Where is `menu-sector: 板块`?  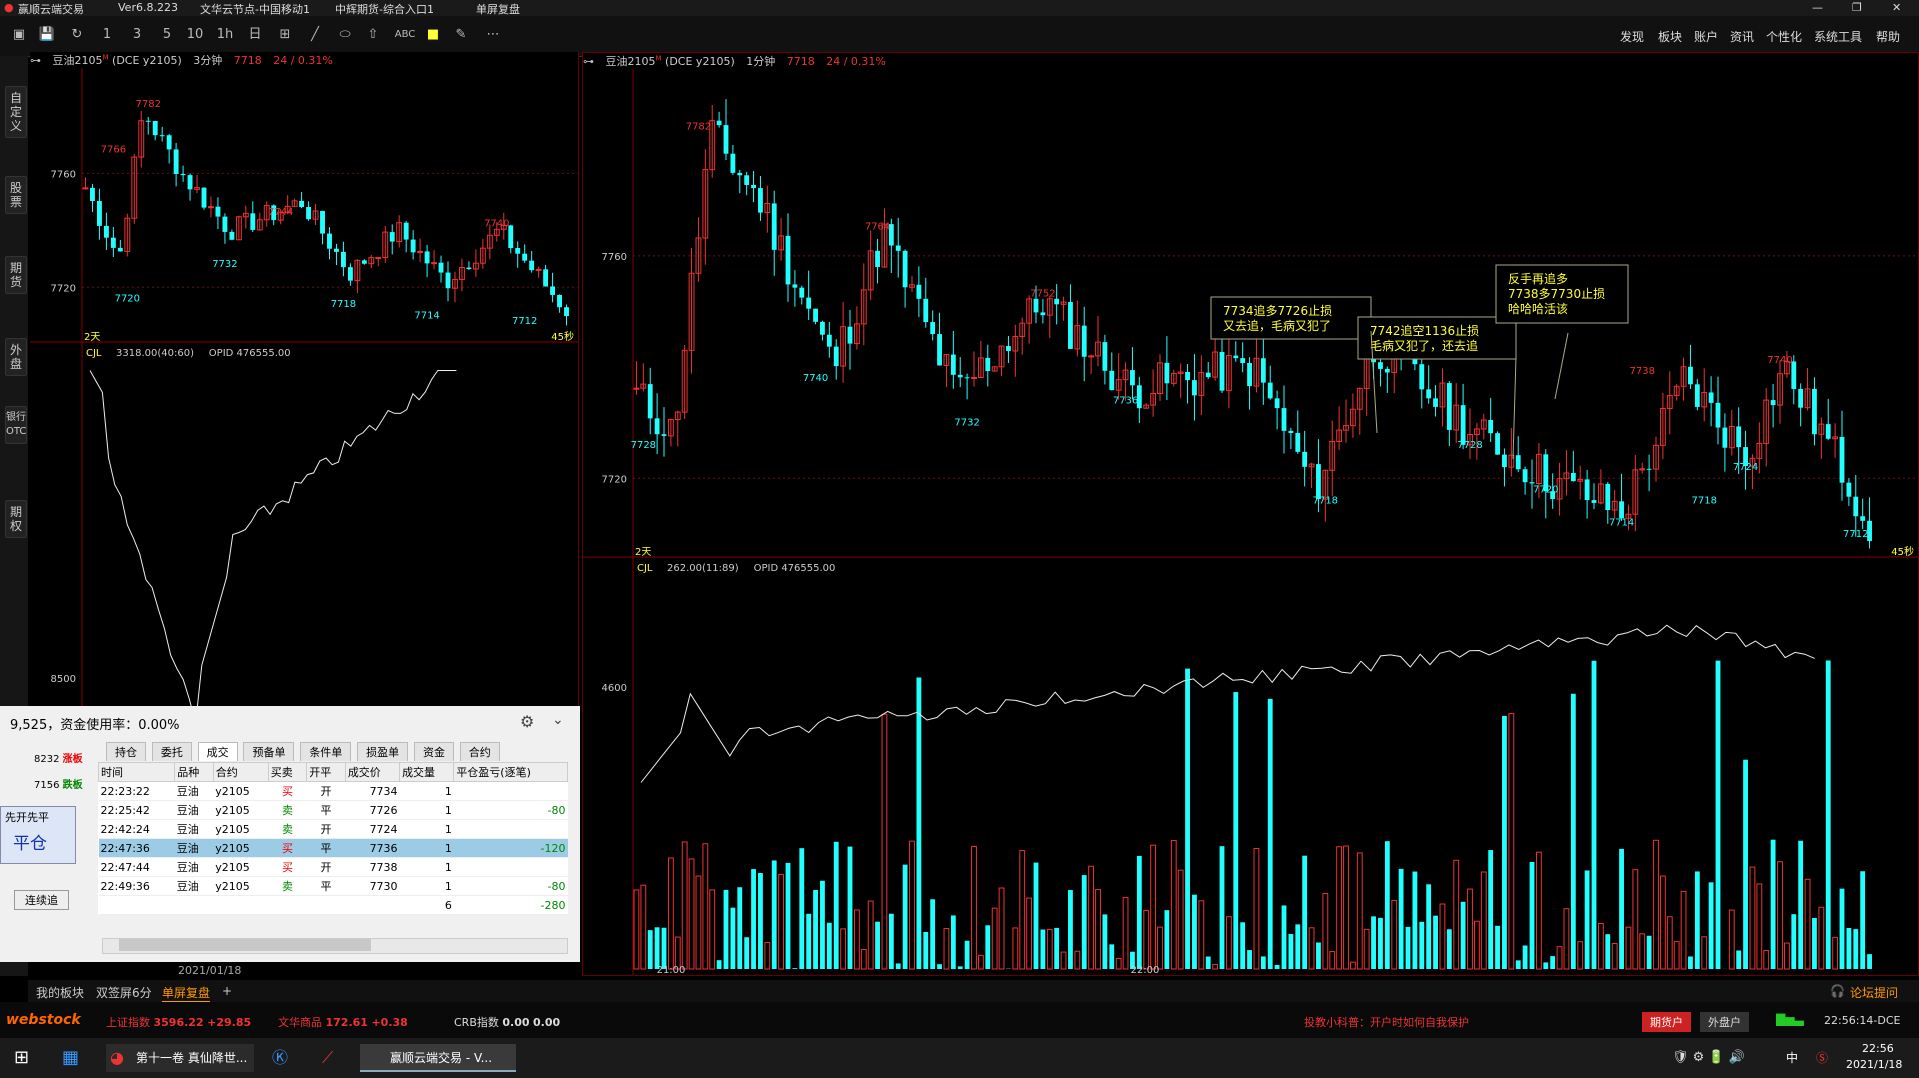 menu-sector: 板块 is located at coordinates (1670, 36).